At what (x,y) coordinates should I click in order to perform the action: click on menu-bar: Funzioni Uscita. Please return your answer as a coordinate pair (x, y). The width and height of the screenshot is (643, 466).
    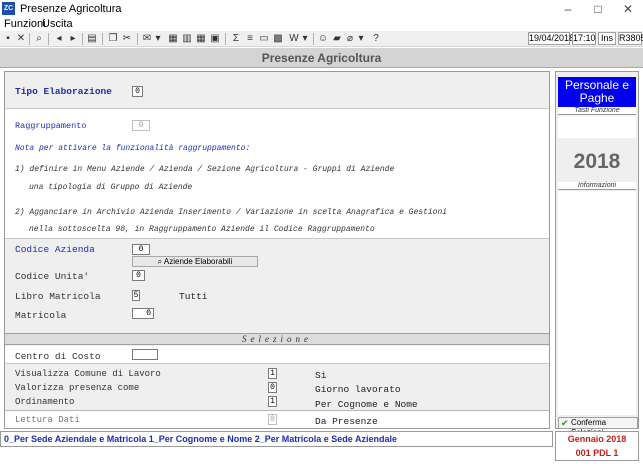
    Looking at the image, I should click on (321, 24).